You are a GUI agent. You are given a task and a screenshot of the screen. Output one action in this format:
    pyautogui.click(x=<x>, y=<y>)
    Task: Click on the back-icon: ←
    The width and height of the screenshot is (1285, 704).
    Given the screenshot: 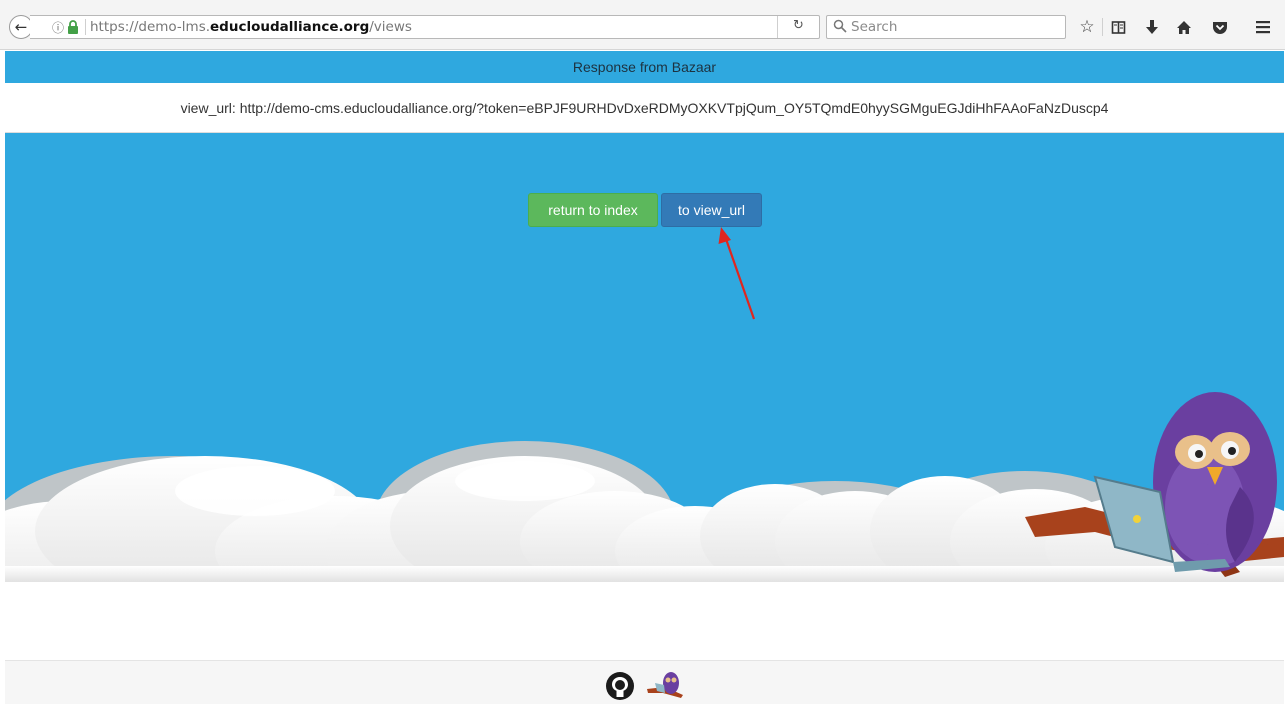 What is the action you would take?
    pyautogui.click(x=21, y=27)
    